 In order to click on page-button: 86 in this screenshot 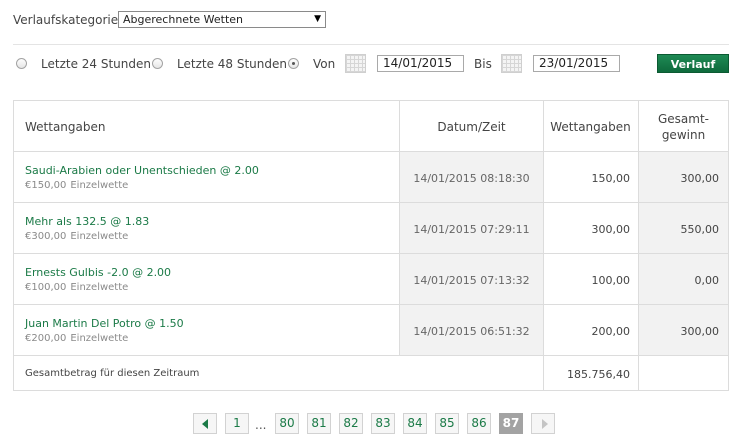, I will do `click(479, 423)`.